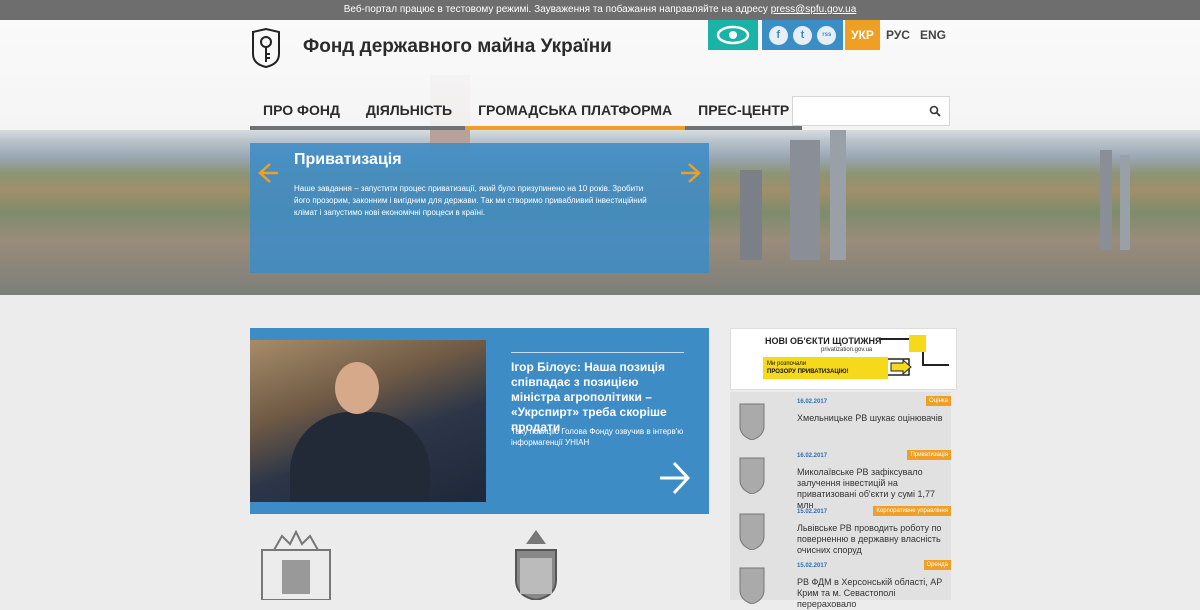 Image resolution: width=1200 pixels, height=610 pixels. I want to click on banner-site: privatization.gov.ua, so click(847, 350).